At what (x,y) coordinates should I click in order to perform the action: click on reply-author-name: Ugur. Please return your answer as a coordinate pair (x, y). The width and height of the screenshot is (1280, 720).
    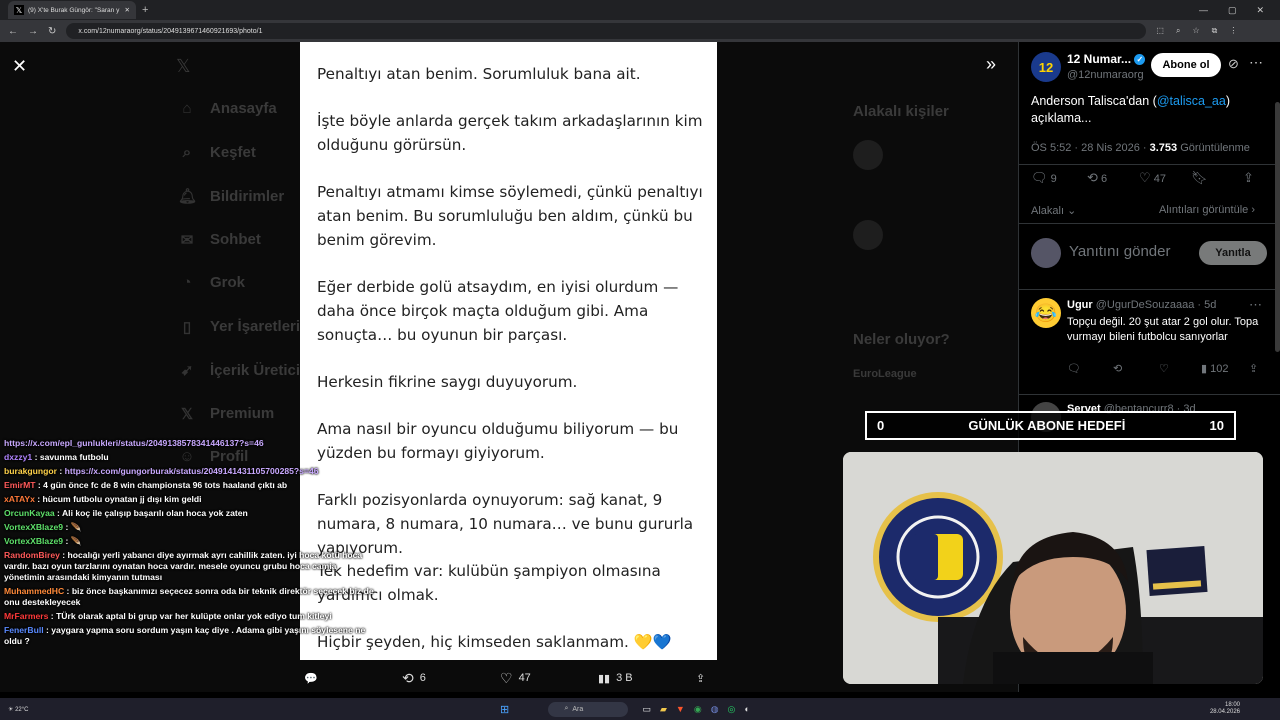
    Looking at the image, I should click on (1080, 305).